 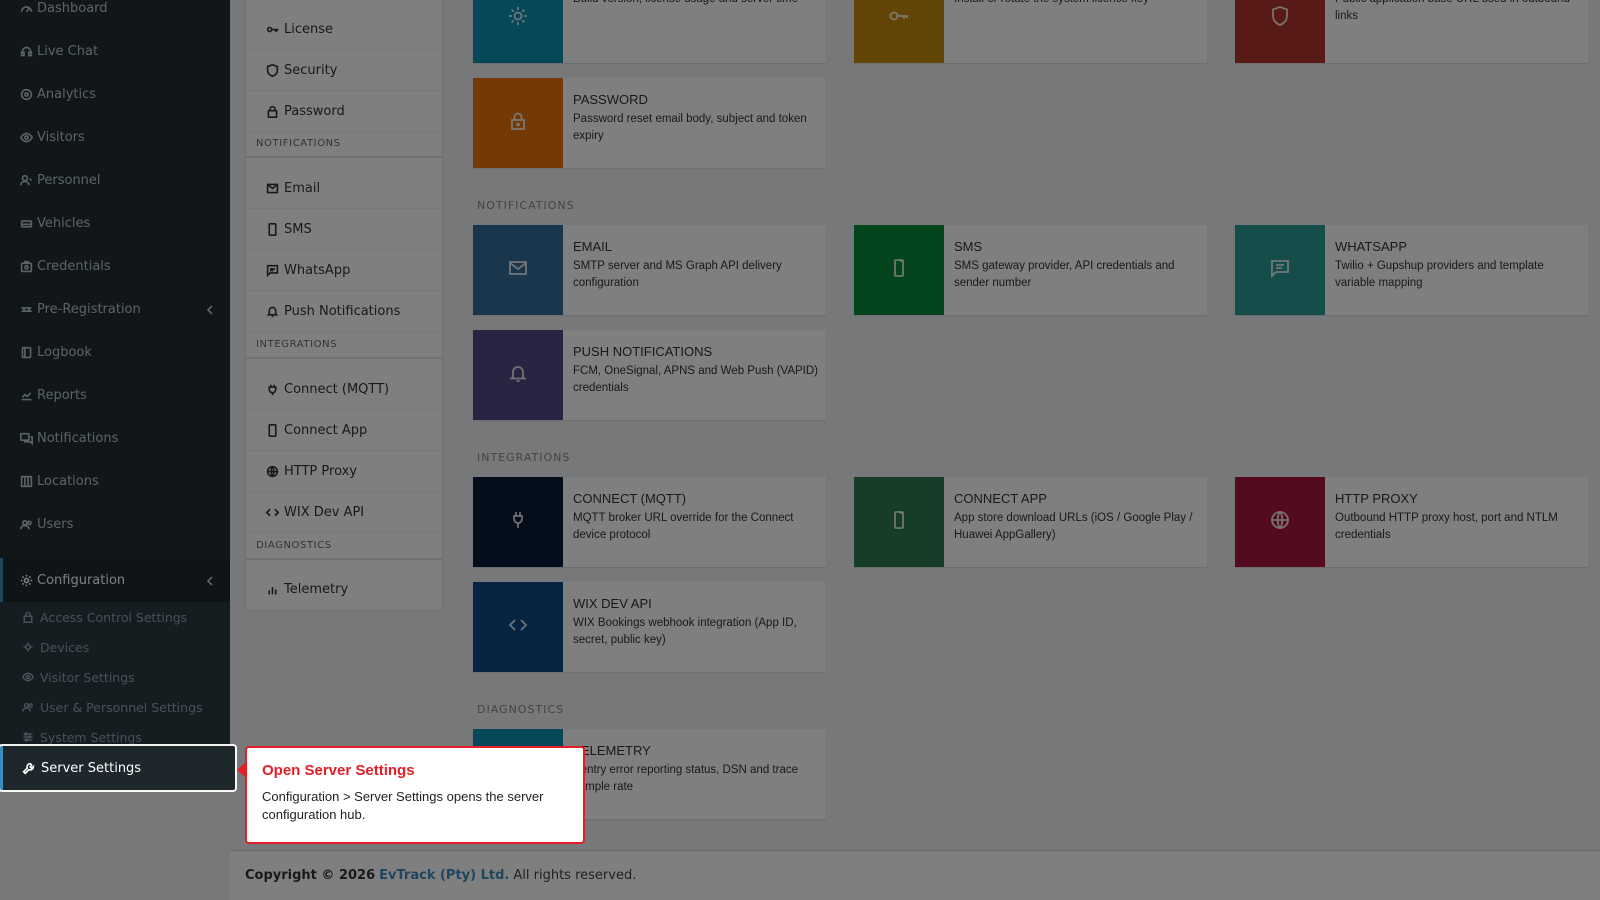 What do you see at coordinates (91, 768) in the screenshot?
I see `submenu-item-label: Server Settings` at bounding box center [91, 768].